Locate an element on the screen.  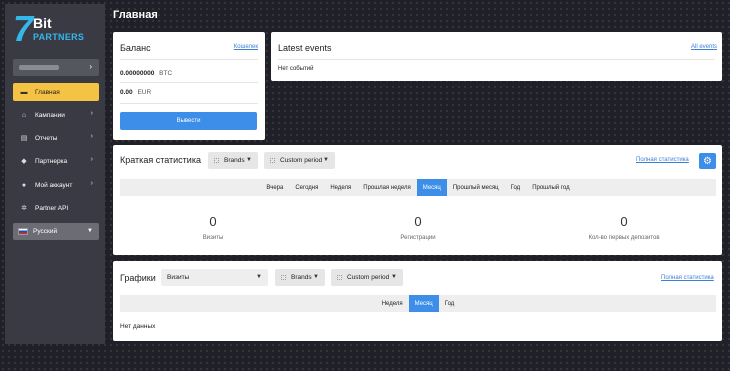
brands-select: Brands ▼ is located at coordinates (233, 160).